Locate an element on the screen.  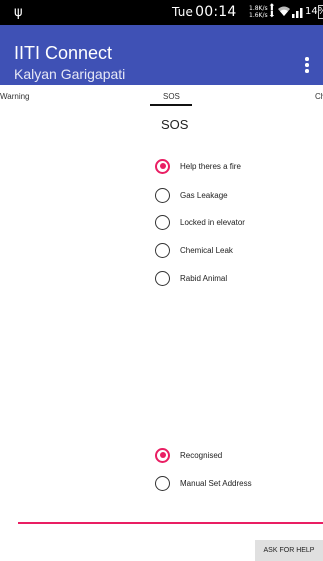
overflow-menu-icon is located at coordinates (307, 66).